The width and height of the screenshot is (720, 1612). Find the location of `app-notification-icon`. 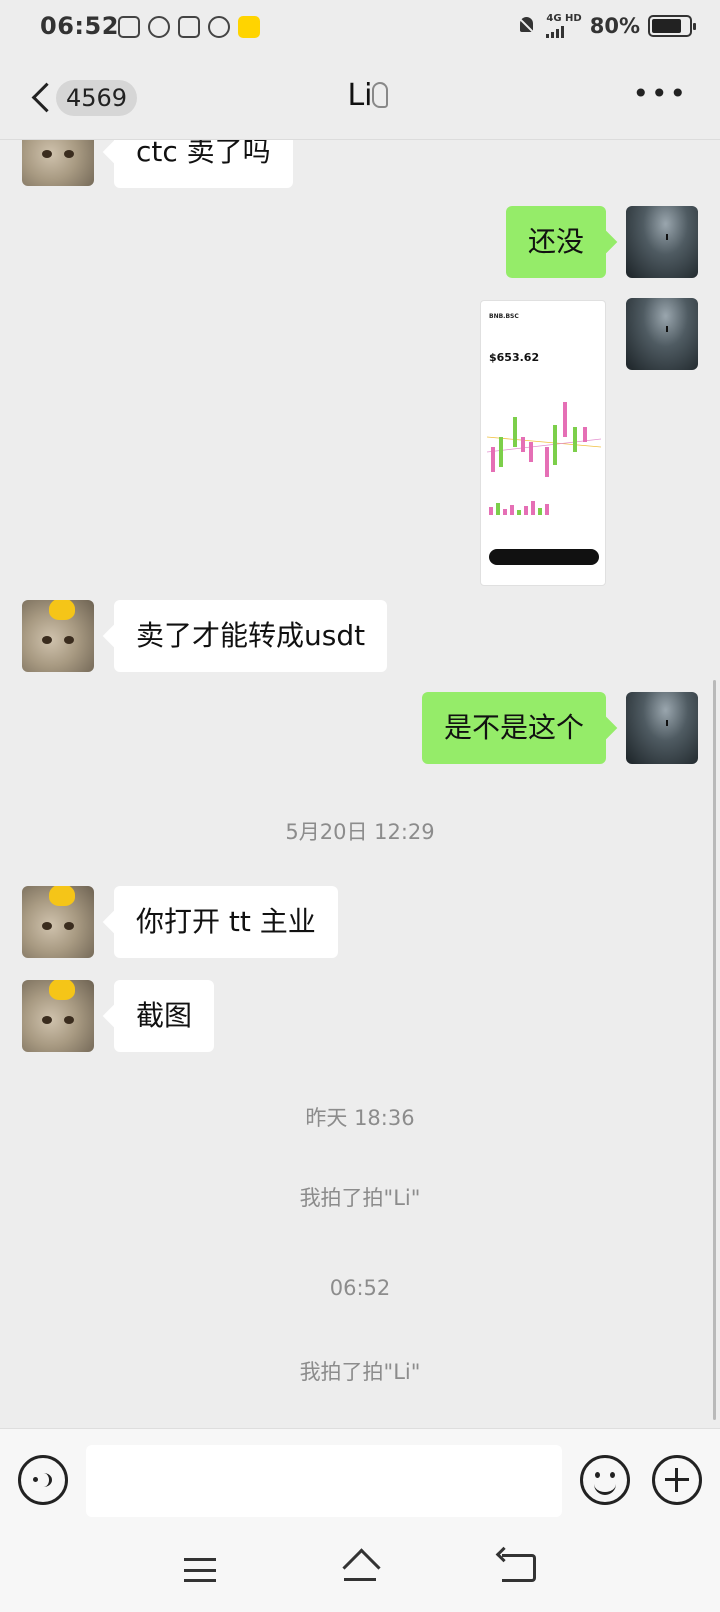

app-notification-icon is located at coordinates (129, 27).